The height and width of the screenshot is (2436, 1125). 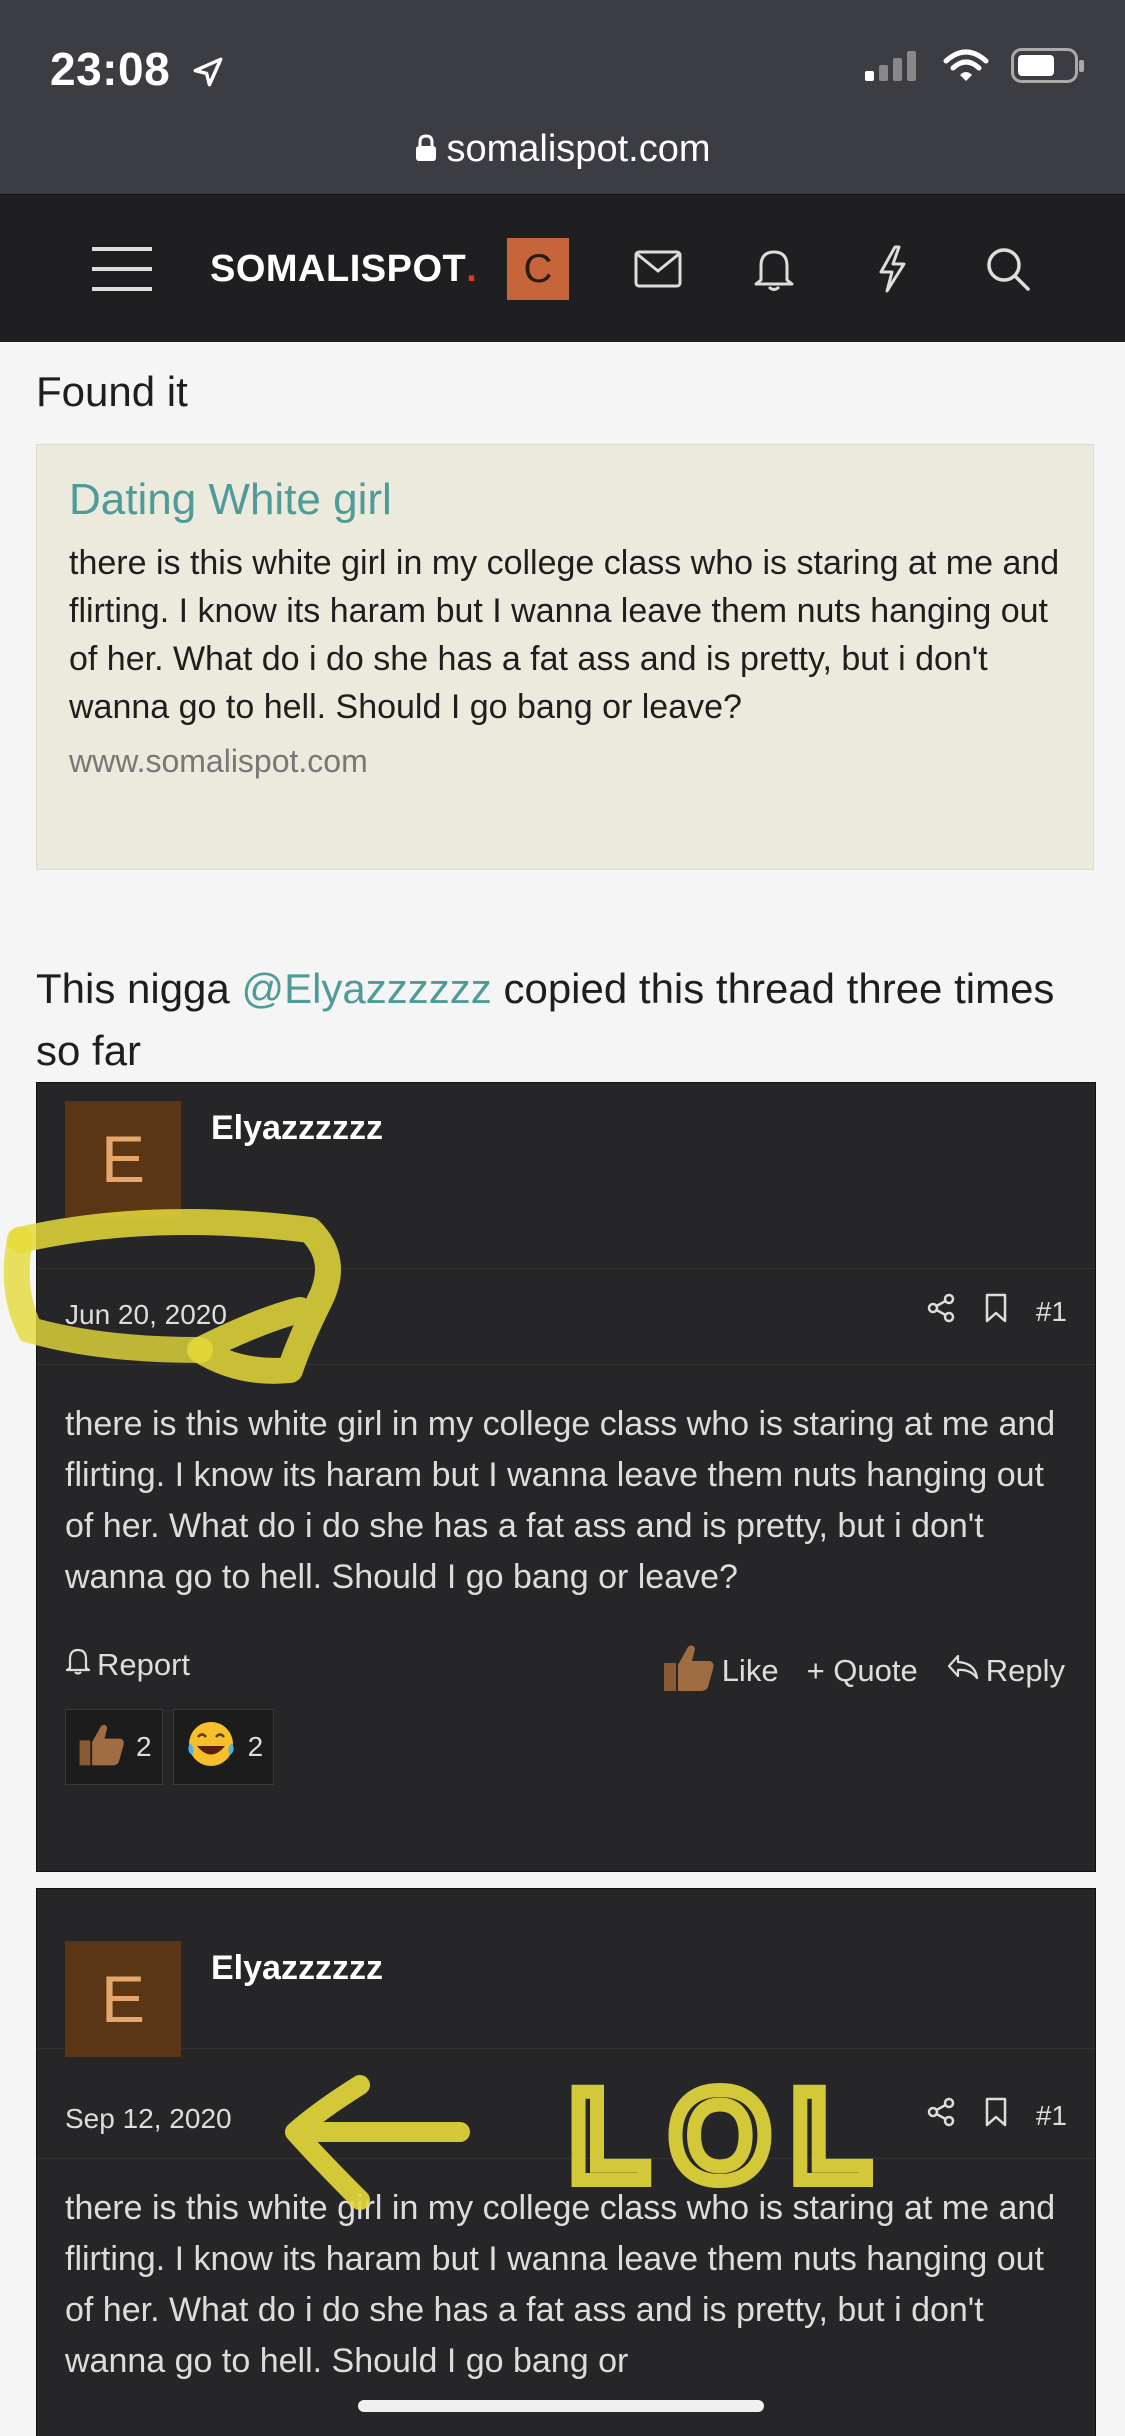 What do you see at coordinates (719, 1671) in the screenshot?
I see `like-button: Like` at bounding box center [719, 1671].